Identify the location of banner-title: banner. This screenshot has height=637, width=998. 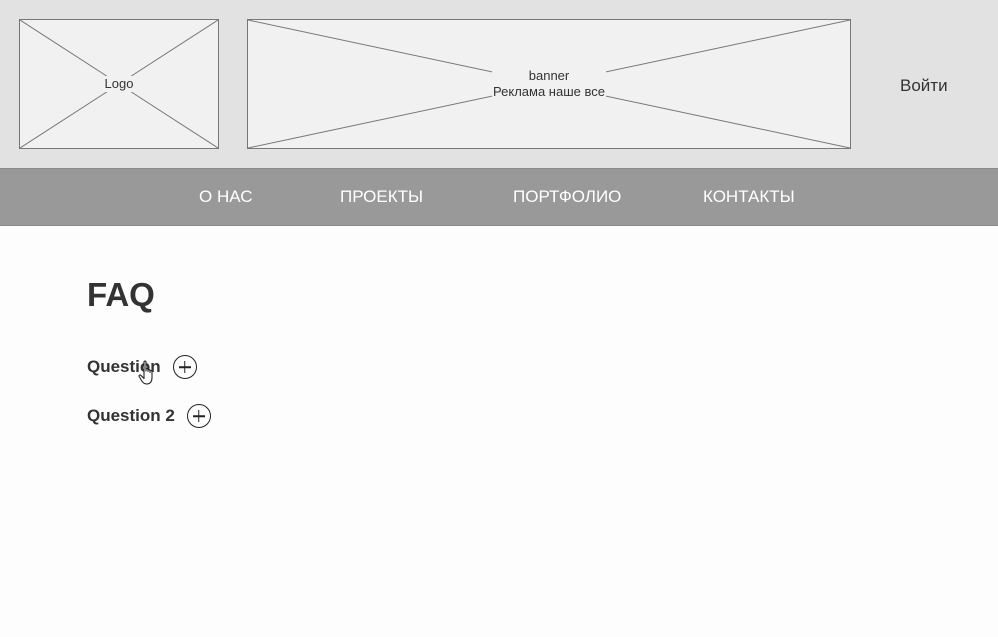
(549, 75).